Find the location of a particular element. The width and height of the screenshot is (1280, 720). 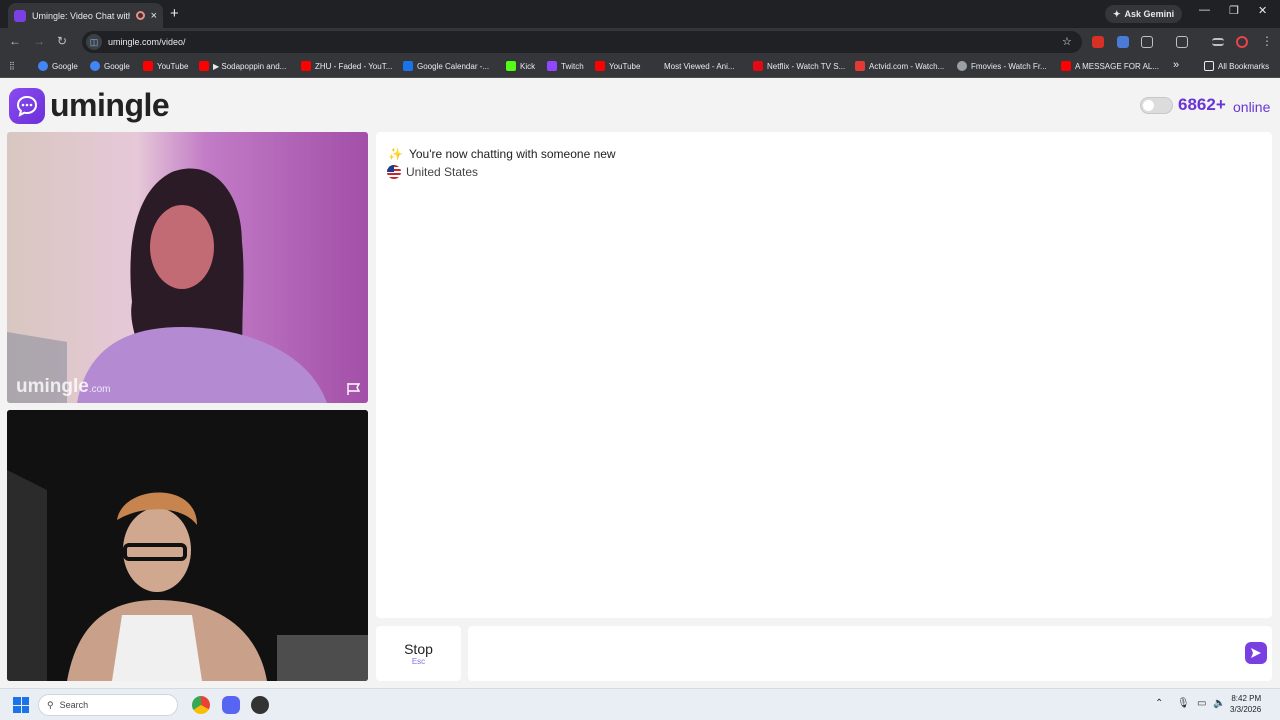

tab-search-icon is located at coordinates (1182, 42).